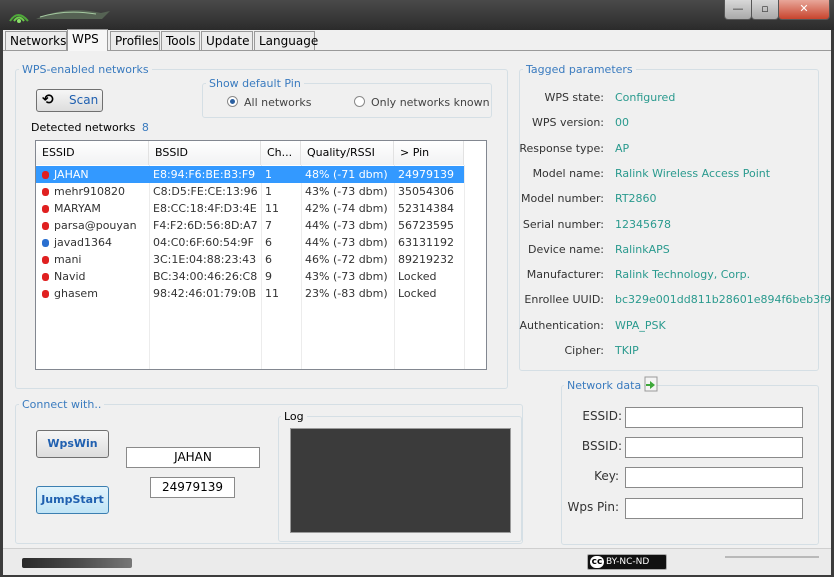 This screenshot has width=834, height=577. Describe the element at coordinates (205, 153) in the screenshot. I see `column-header-bssid: BSSID` at that location.